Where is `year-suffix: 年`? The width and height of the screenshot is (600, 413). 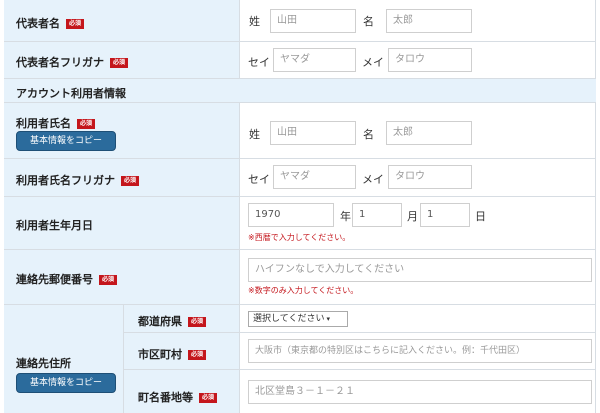
year-suffix: 年 is located at coordinates (345, 216).